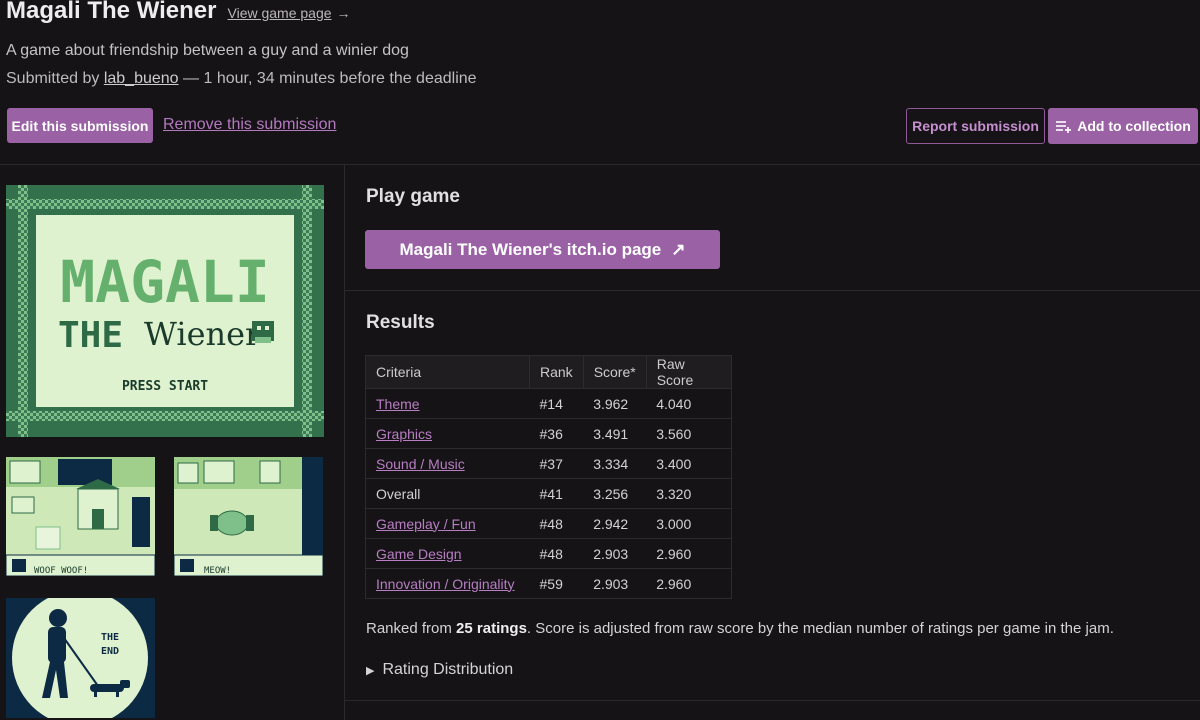 The image size is (1200, 720). I want to click on play-game-heading: Play game, so click(413, 196).